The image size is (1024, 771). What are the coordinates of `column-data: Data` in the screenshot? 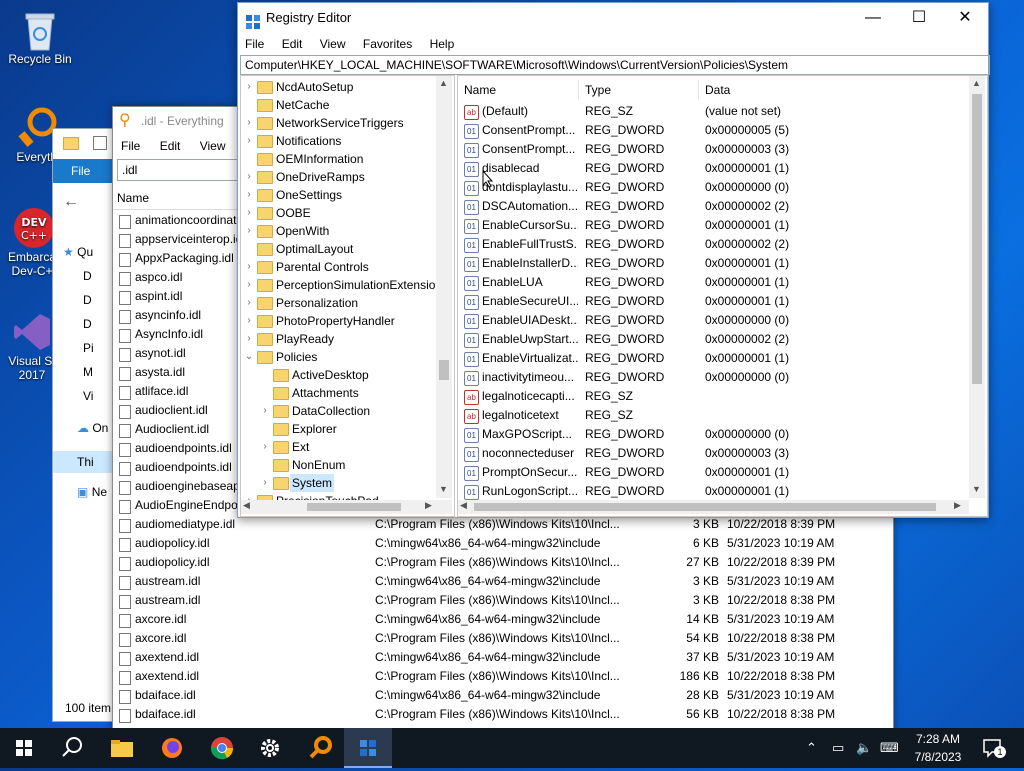 It's located at (717, 90).